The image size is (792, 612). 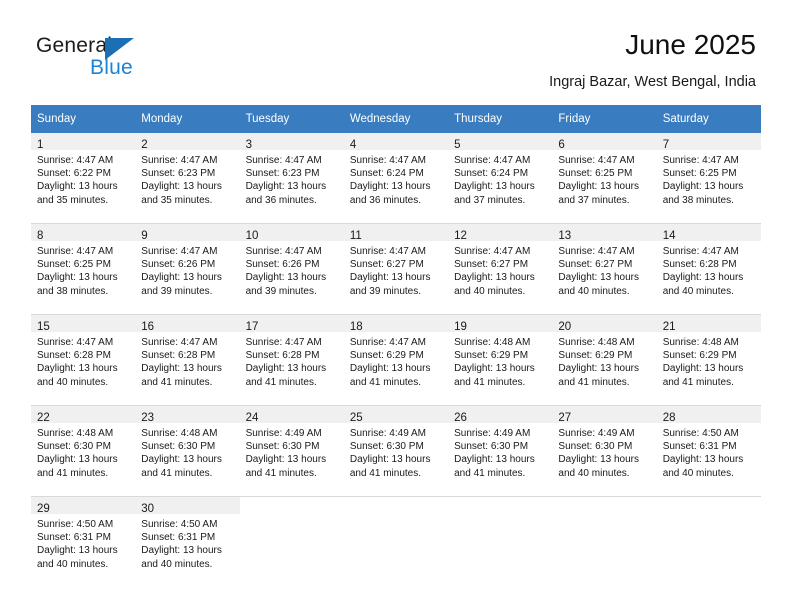 I want to click on day-number: 9, so click(x=144, y=236).